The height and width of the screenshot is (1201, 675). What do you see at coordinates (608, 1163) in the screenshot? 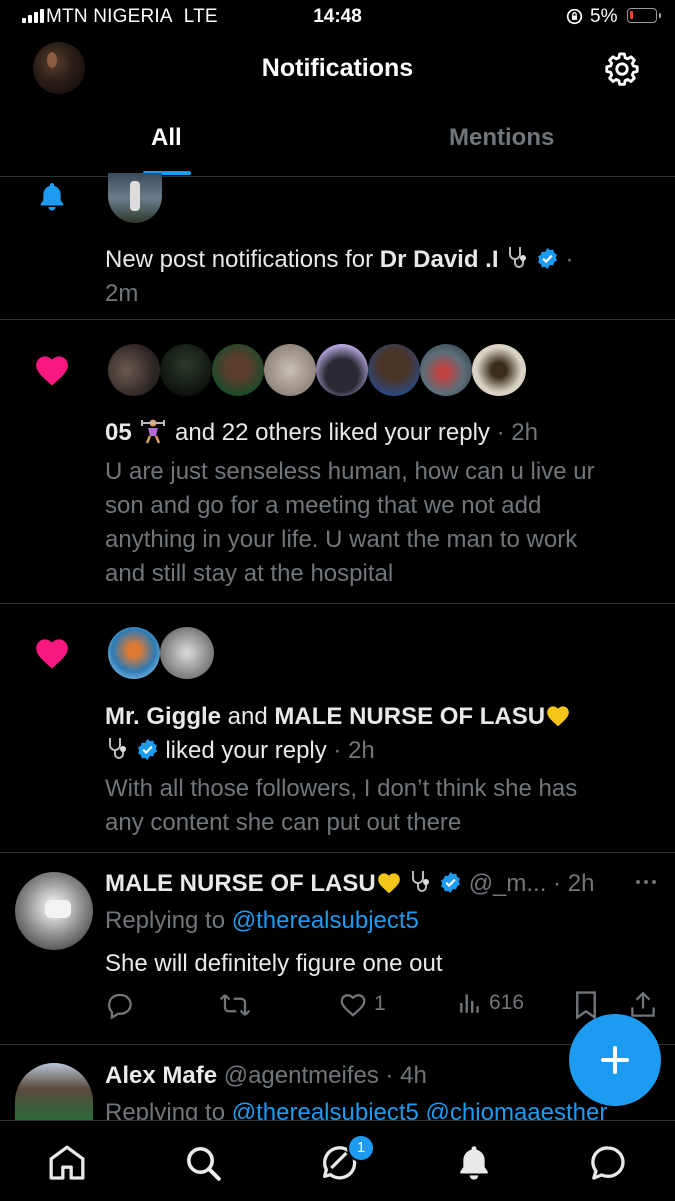
I see `messages-icon` at bounding box center [608, 1163].